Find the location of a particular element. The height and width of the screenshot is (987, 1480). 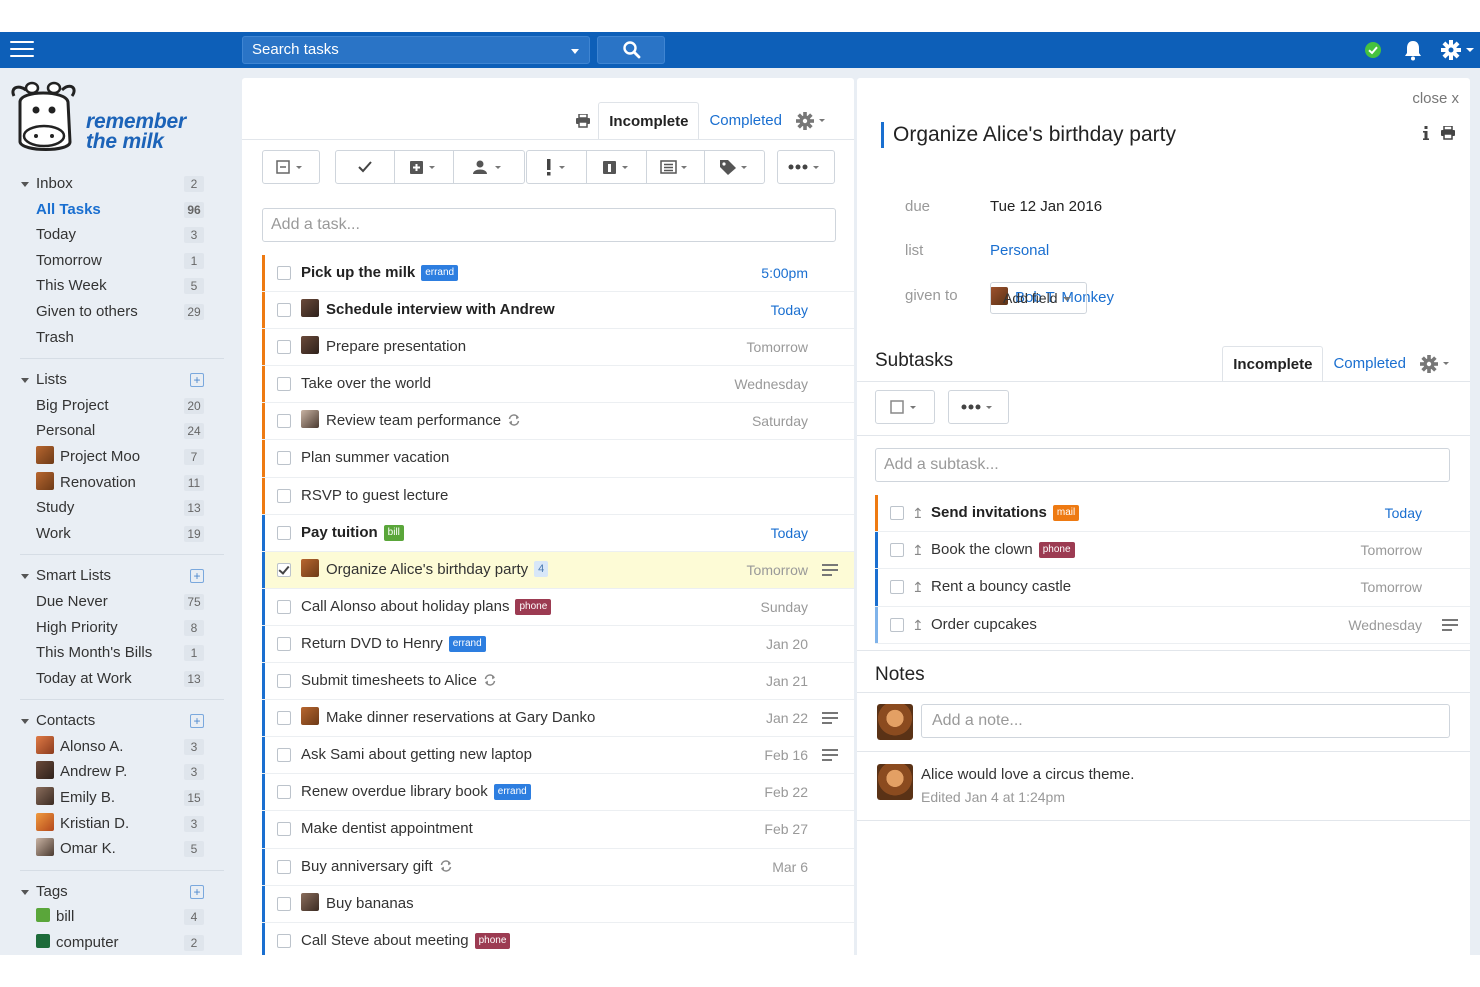

task-title: Organize Alice's birthday party is located at coordinates (1028, 135).